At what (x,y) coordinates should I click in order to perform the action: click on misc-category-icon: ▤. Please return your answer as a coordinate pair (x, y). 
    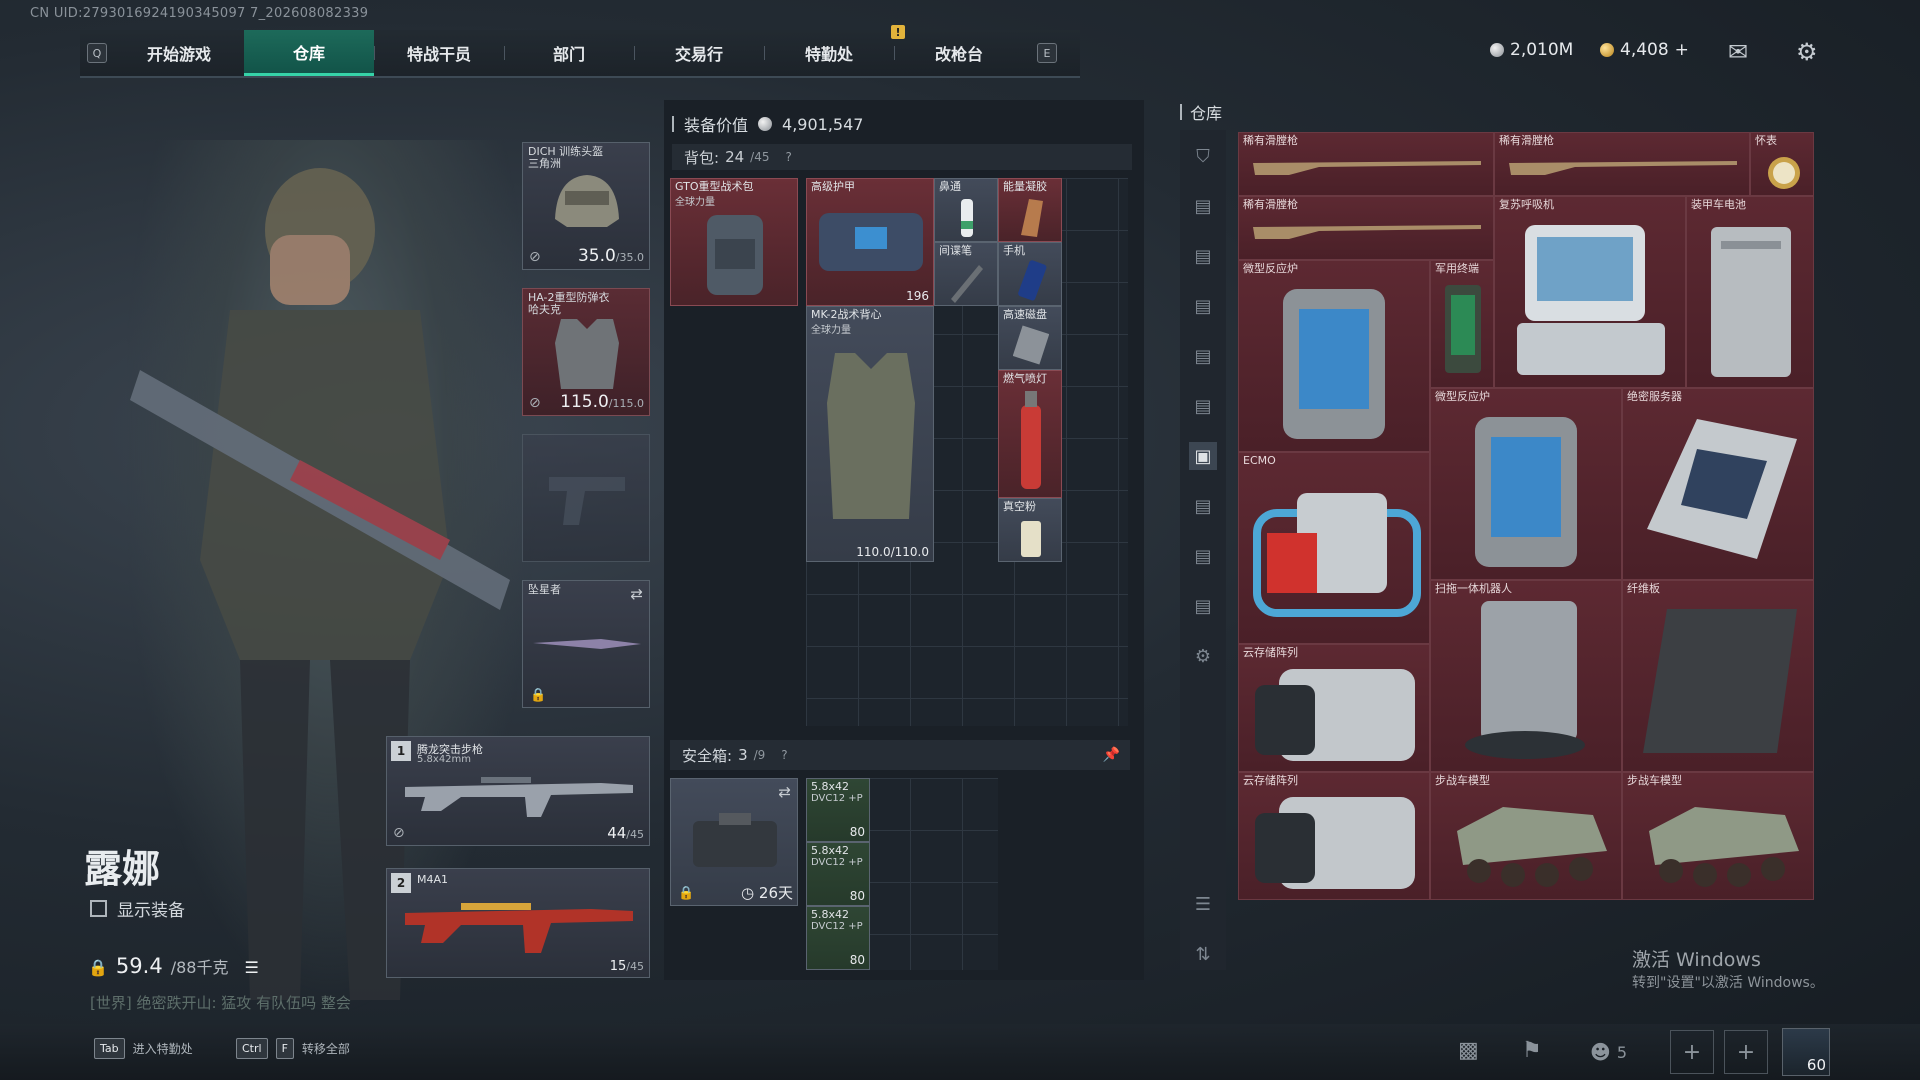
    Looking at the image, I should click on (1203, 556).